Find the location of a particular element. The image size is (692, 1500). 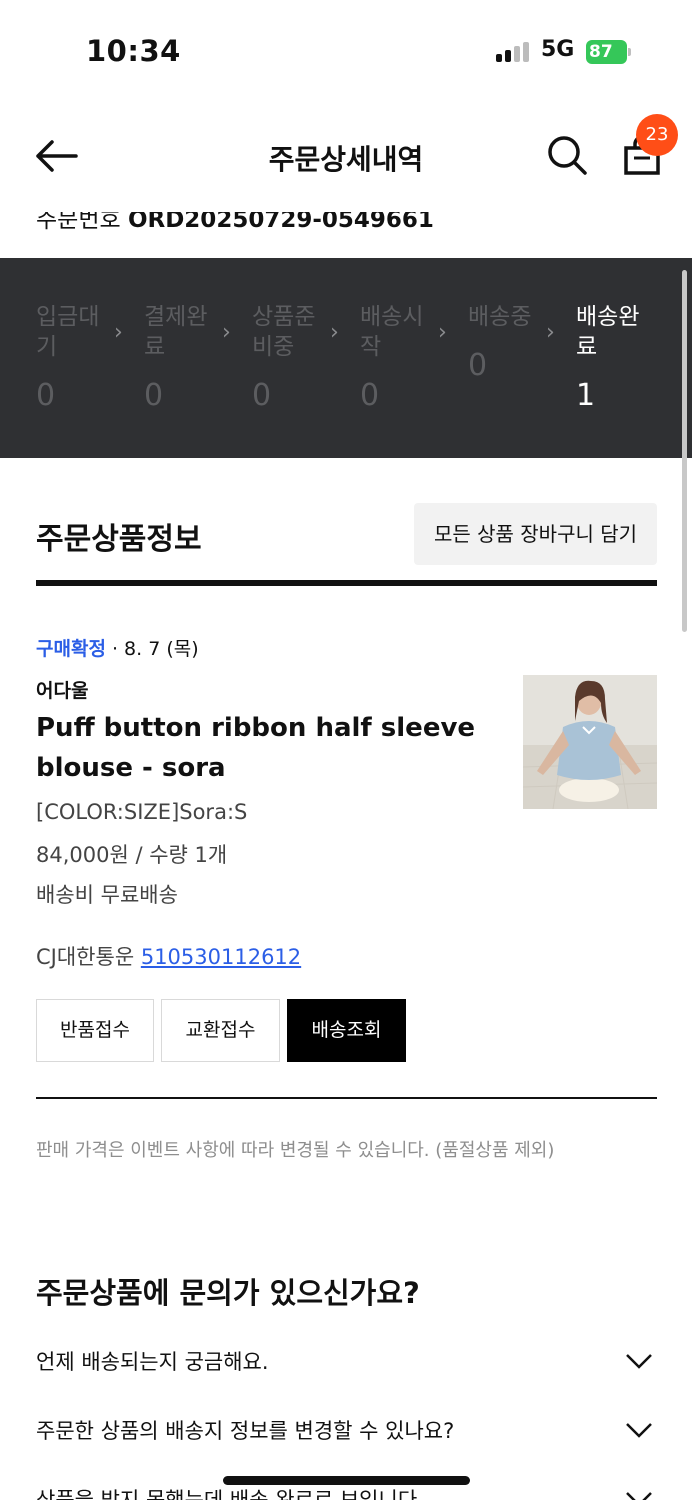

step-label: 입금대기 is located at coordinates (68, 332).